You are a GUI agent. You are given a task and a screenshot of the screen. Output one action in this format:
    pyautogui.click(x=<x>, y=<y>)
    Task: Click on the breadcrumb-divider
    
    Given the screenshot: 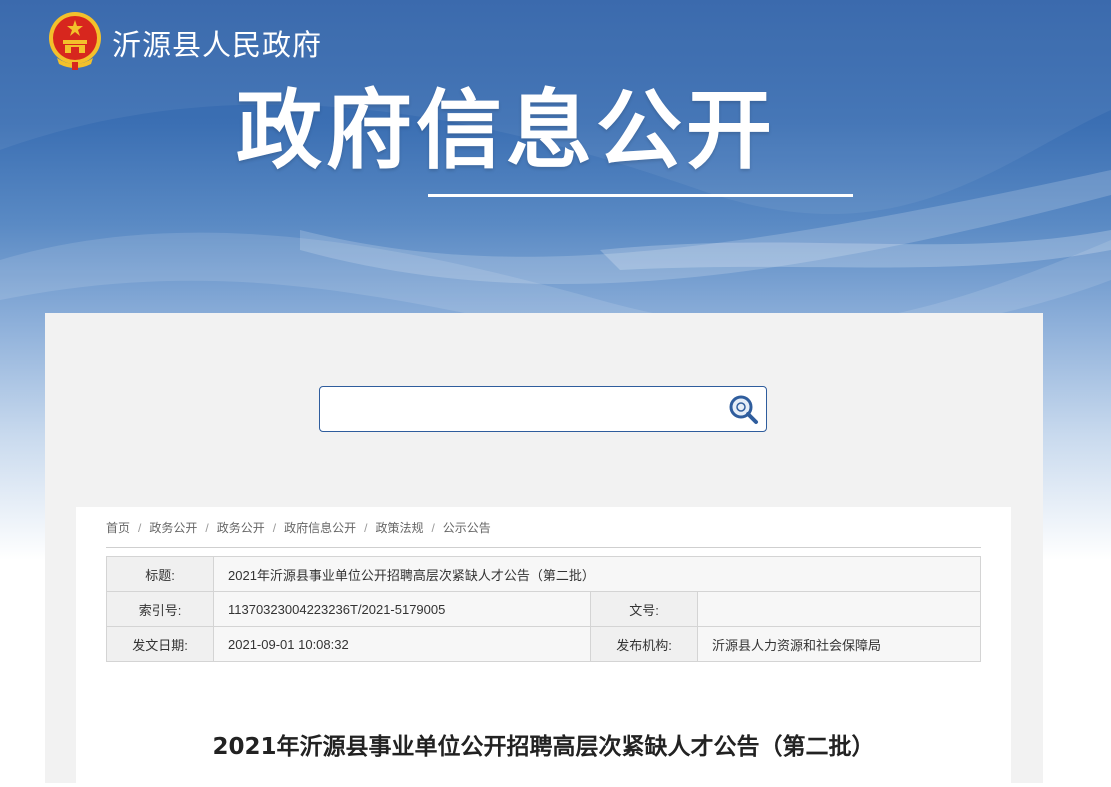 What is the action you would take?
    pyautogui.click(x=543, y=547)
    